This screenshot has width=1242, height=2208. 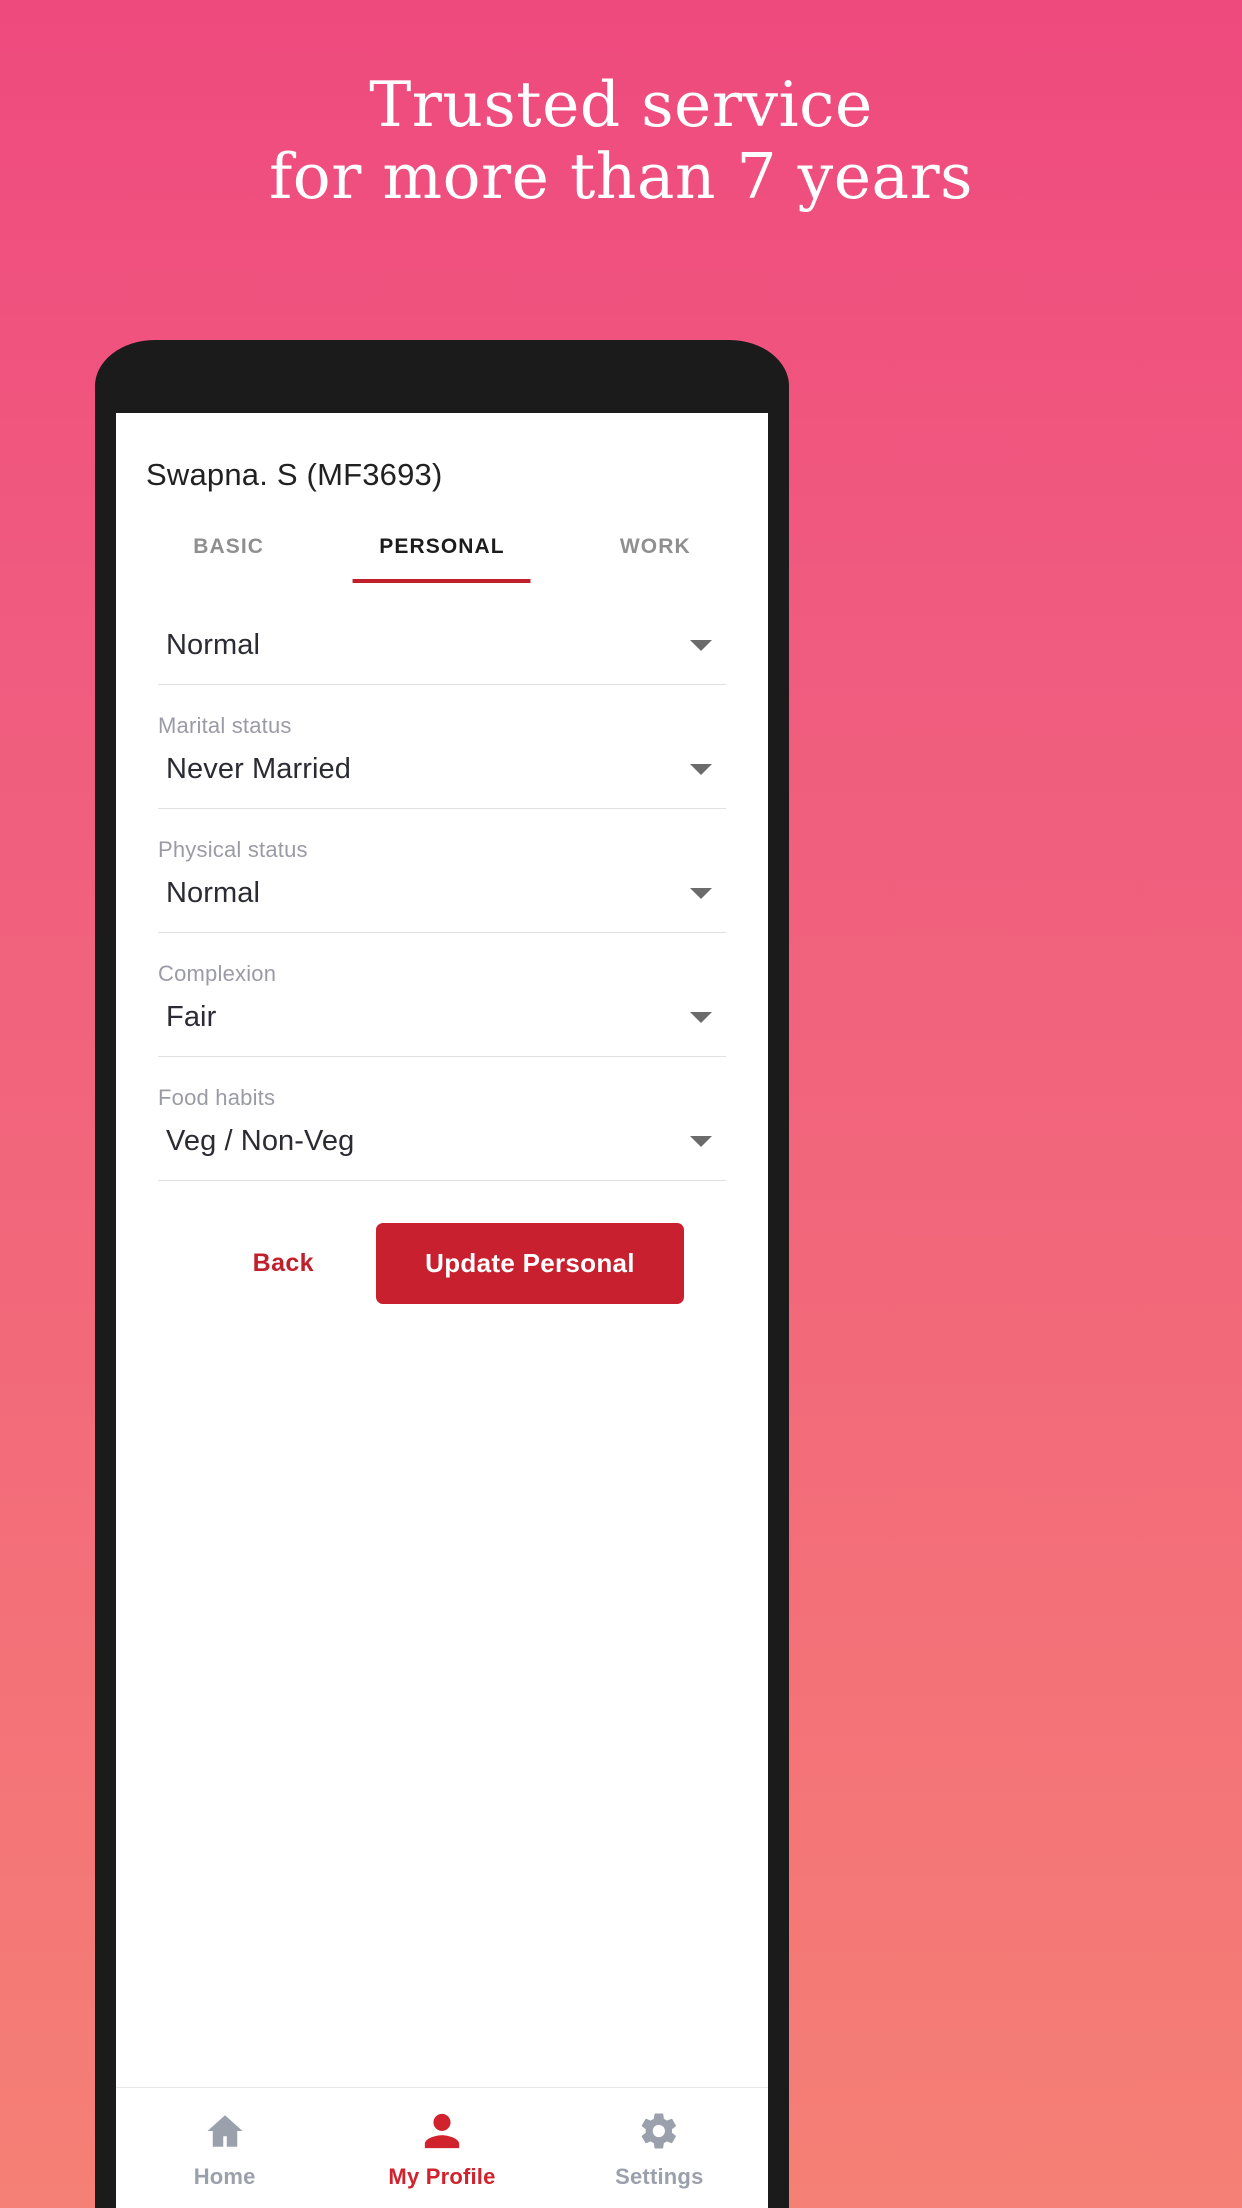 What do you see at coordinates (659, 2176) in the screenshot?
I see `nav-label: Settings` at bounding box center [659, 2176].